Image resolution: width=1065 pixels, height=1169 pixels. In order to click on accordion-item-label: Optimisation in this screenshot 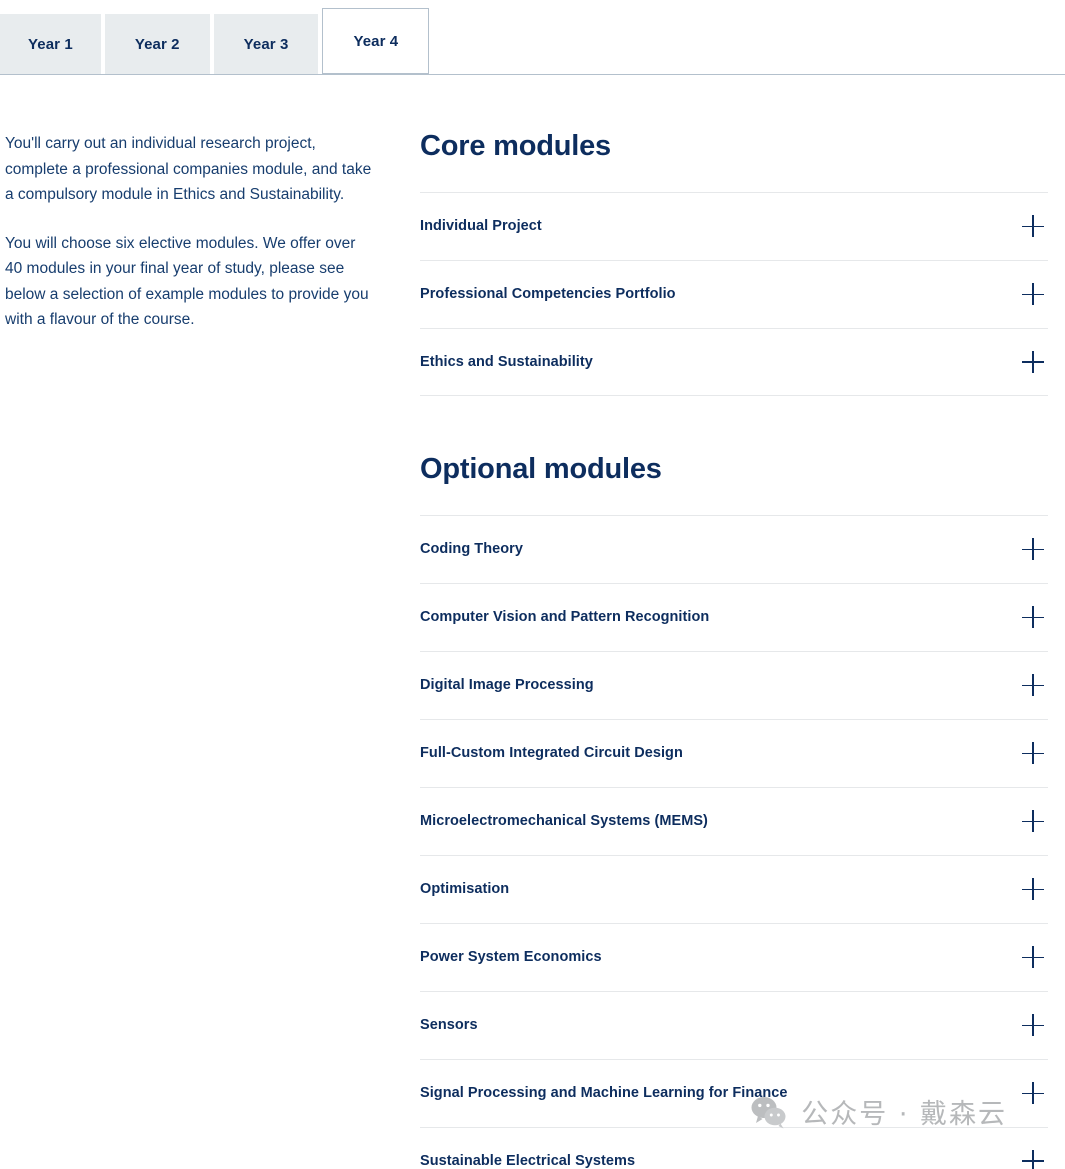, I will do `click(465, 889)`.